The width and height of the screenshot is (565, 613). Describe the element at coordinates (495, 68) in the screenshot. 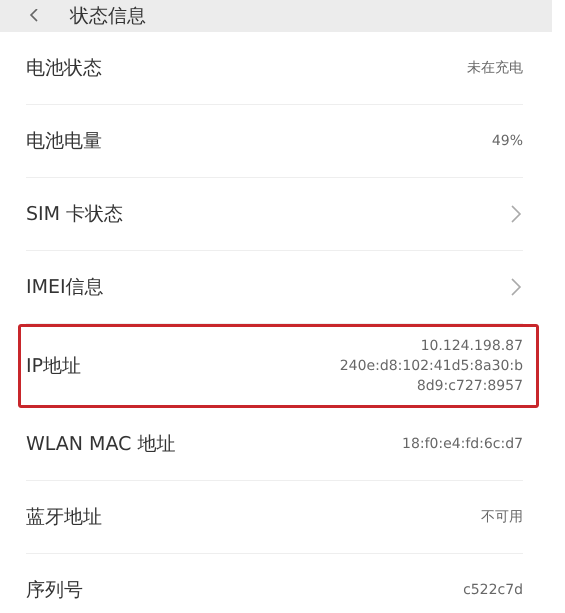

I see `setting-value: 未在充电` at that location.